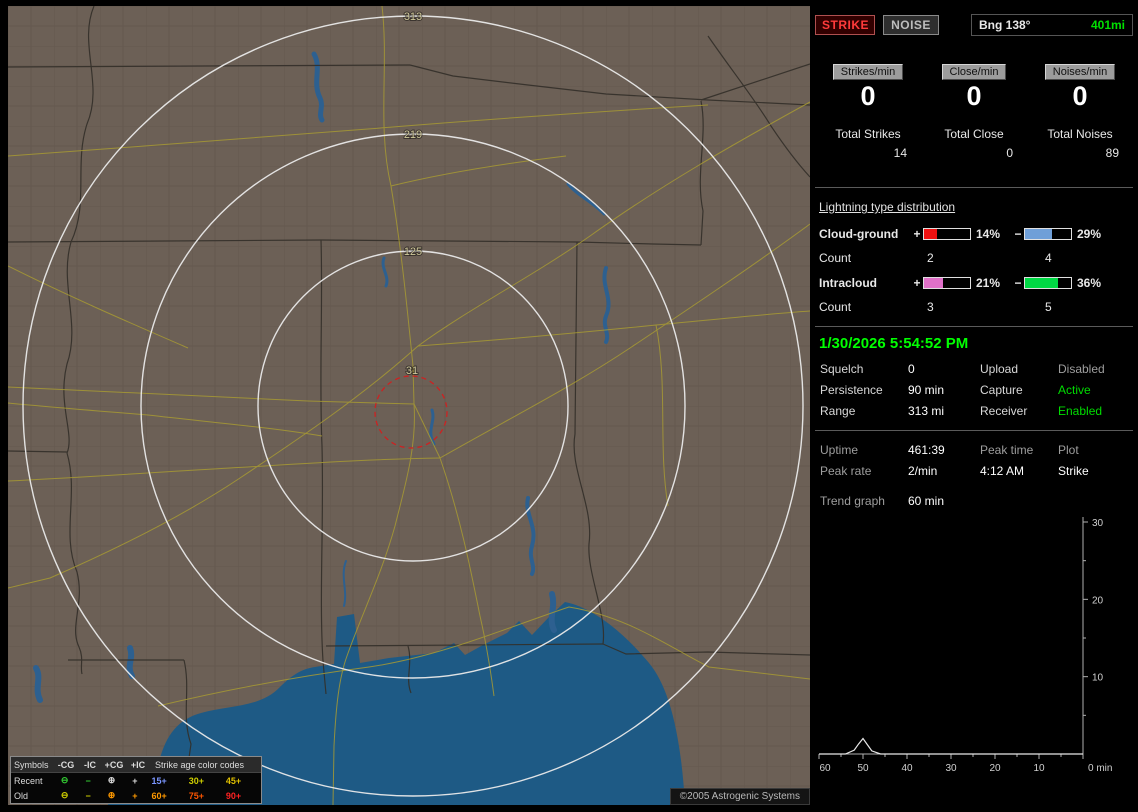 The image size is (1138, 812). What do you see at coordinates (88, 795) in the screenshot?
I see `old-neg-ic-icon: −` at bounding box center [88, 795].